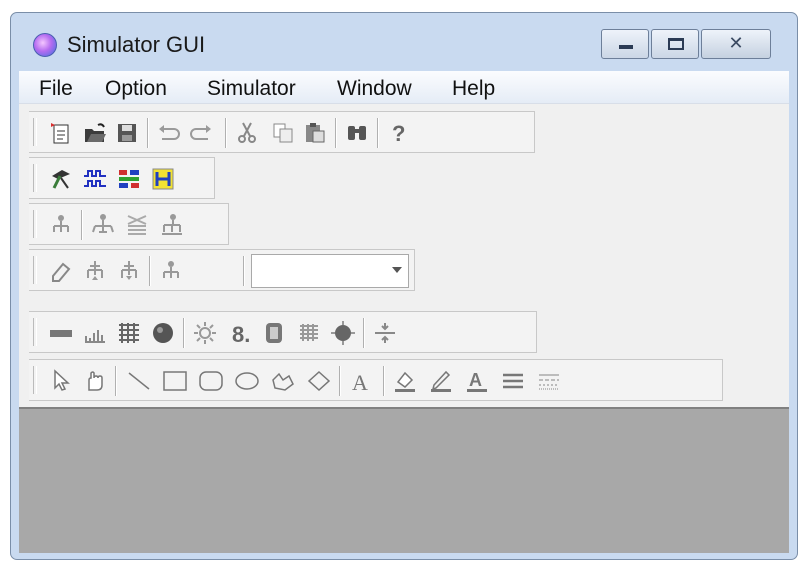 This screenshot has height=567, width=802. Describe the element at coordinates (61, 133) in the screenshot. I see `new-file-icon` at that location.